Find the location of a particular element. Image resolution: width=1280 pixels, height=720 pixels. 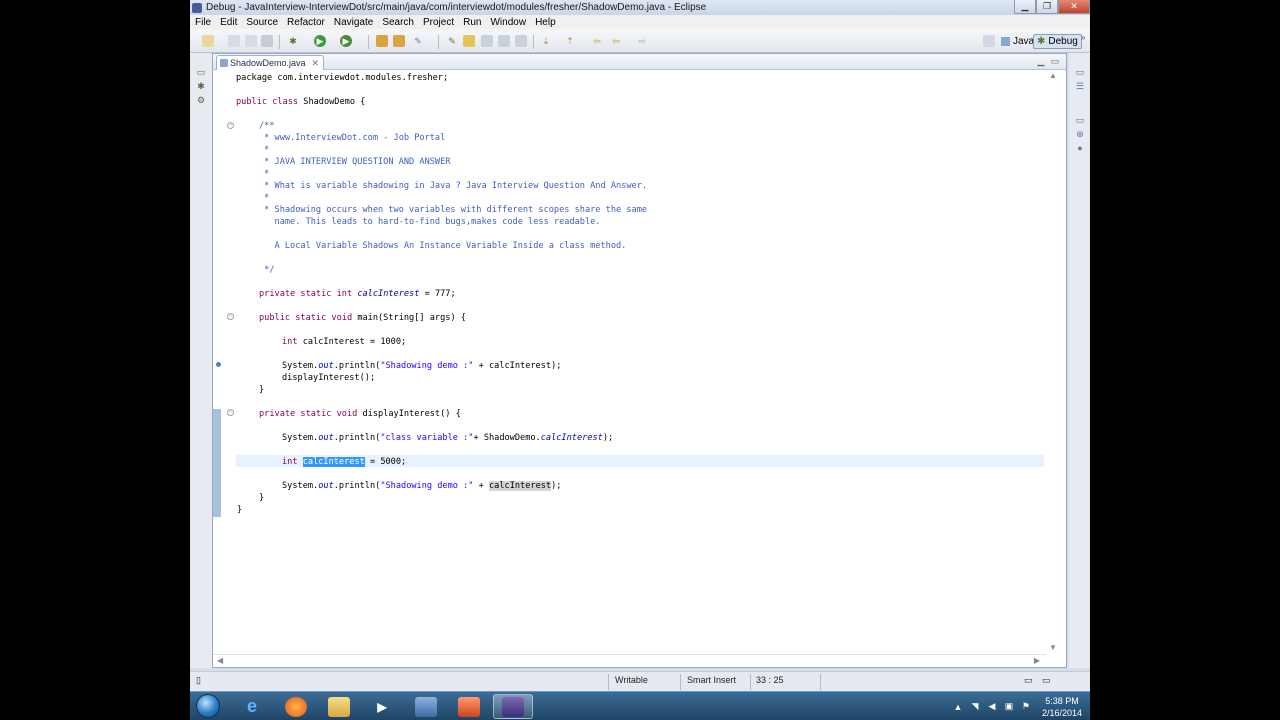

taskbar-eclipse is located at coordinates (513, 706).